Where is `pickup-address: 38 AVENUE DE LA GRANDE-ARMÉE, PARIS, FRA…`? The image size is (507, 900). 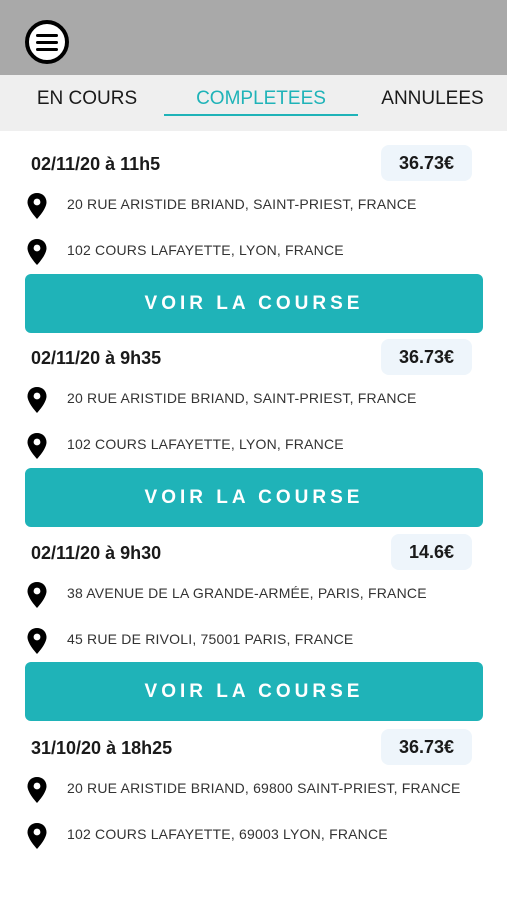 pickup-address: 38 AVENUE DE LA GRANDE-ARMÉE, PARIS, FRA… is located at coordinates (253, 595).